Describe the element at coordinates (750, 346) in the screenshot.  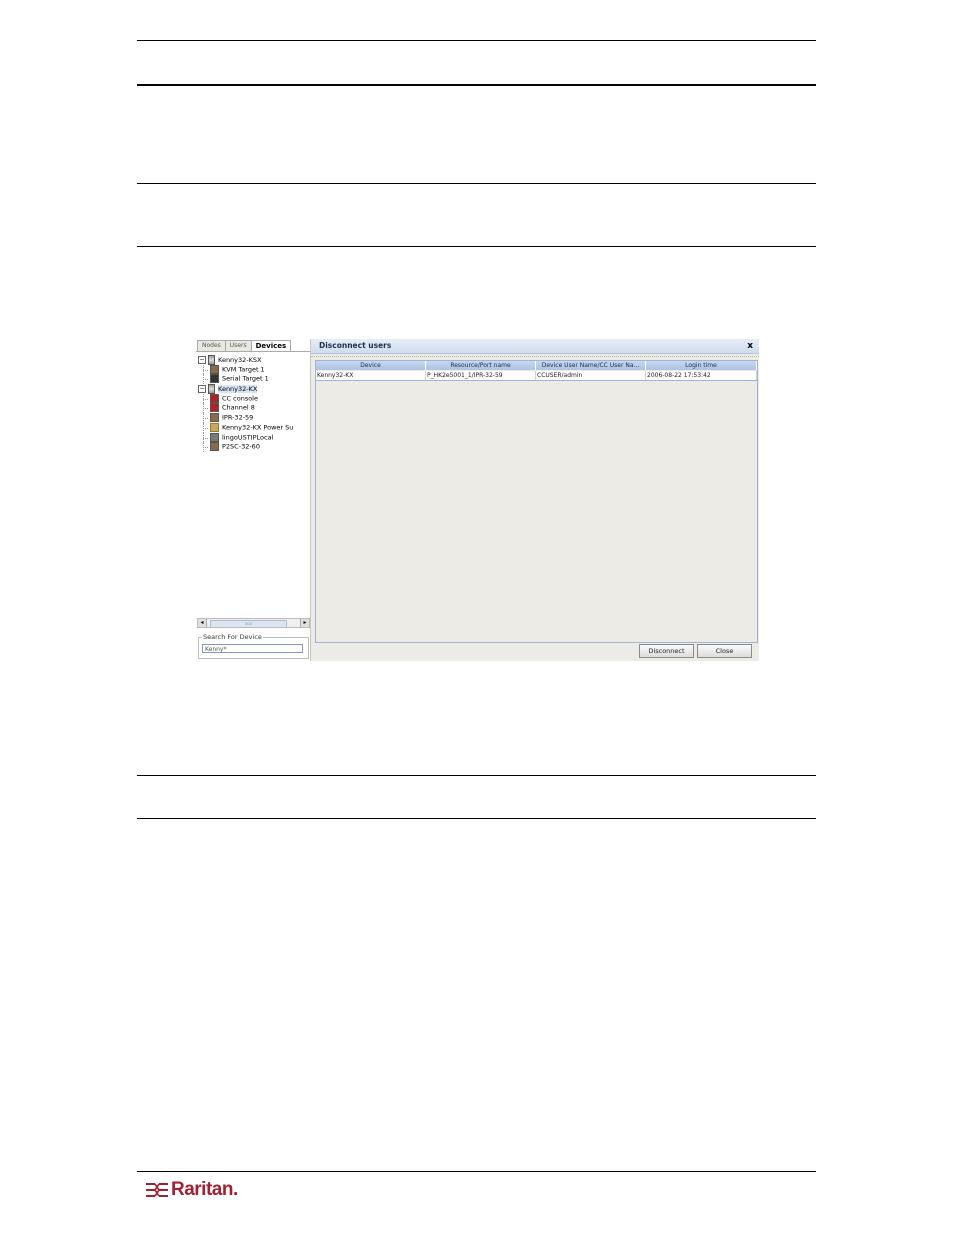
I see `close-icon: x` at that location.